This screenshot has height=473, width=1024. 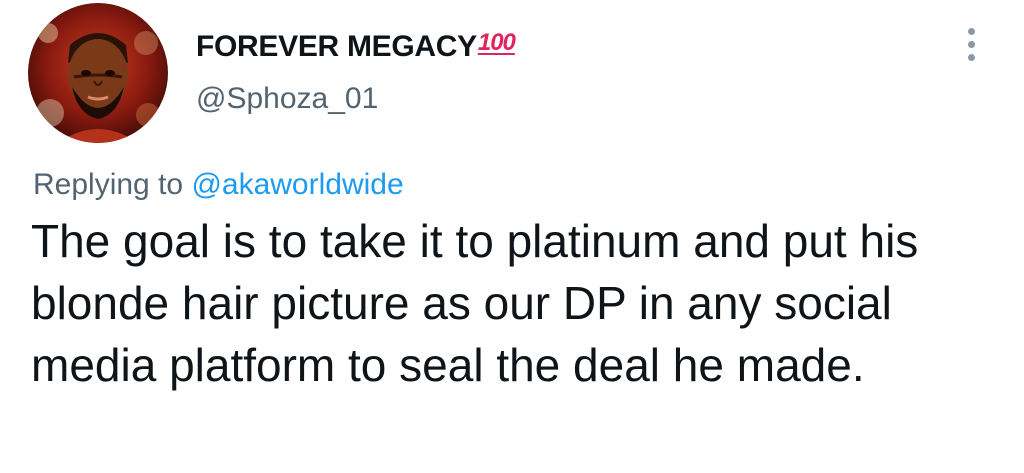 I want to click on avatar-image, so click(x=98, y=73).